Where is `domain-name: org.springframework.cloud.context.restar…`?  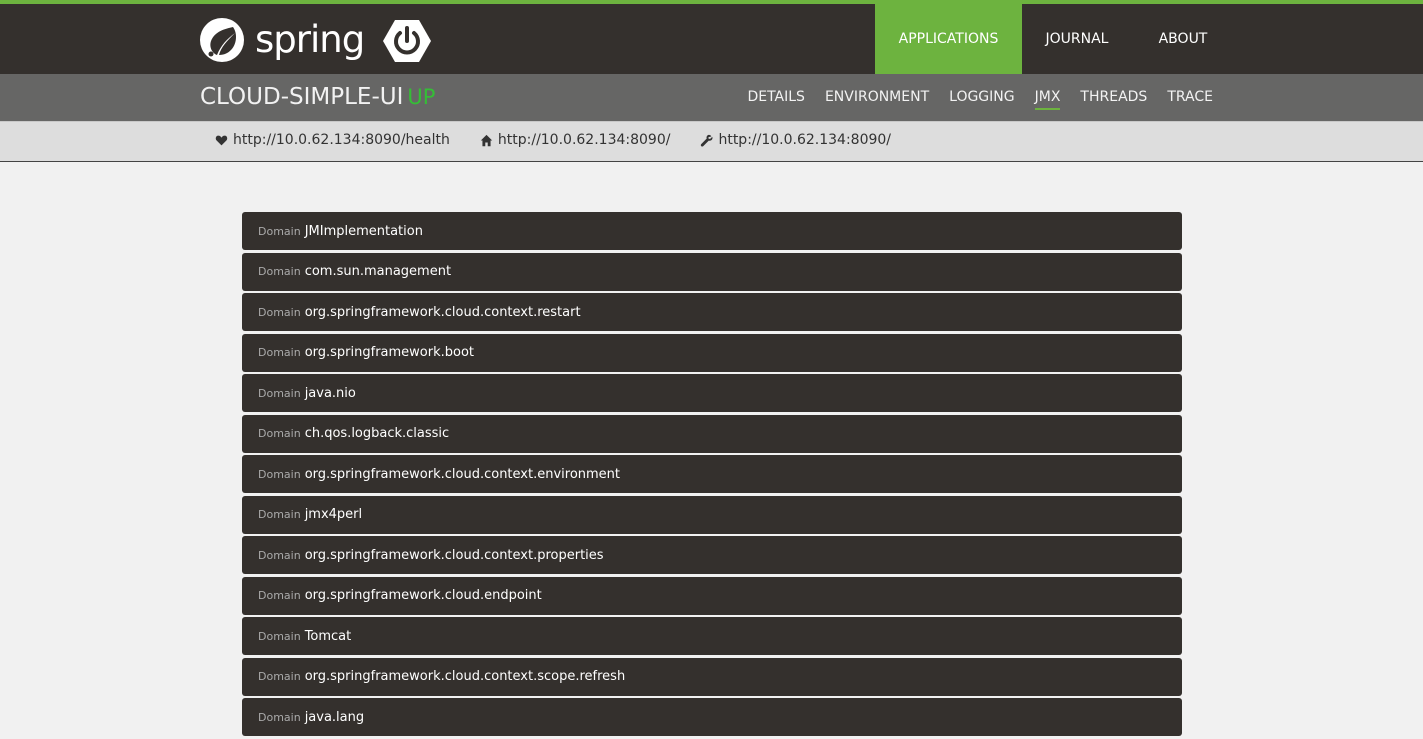 domain-name: org.springframework.cloud.context.restar… is located at coordinates (442, 312).